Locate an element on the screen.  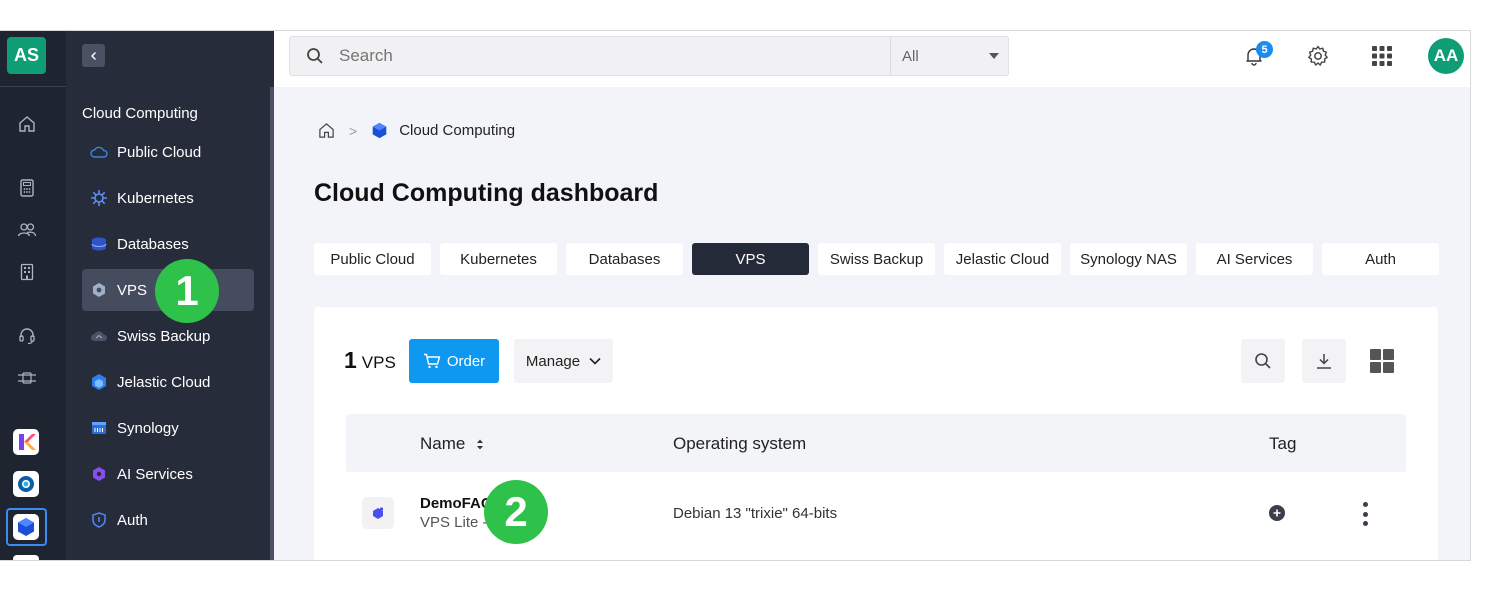
settings-button is located at coordinates (1318, 56).